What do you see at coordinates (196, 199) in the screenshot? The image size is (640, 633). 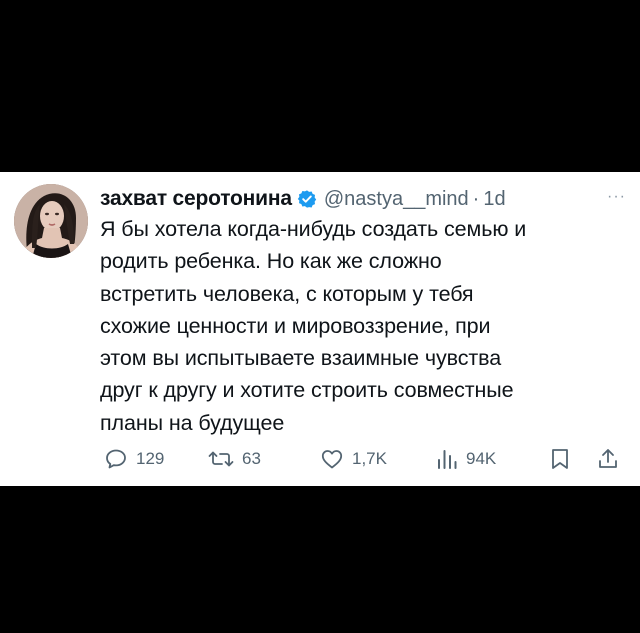 I see `display-name: захват серотонина` at bounding box center [196, 199].